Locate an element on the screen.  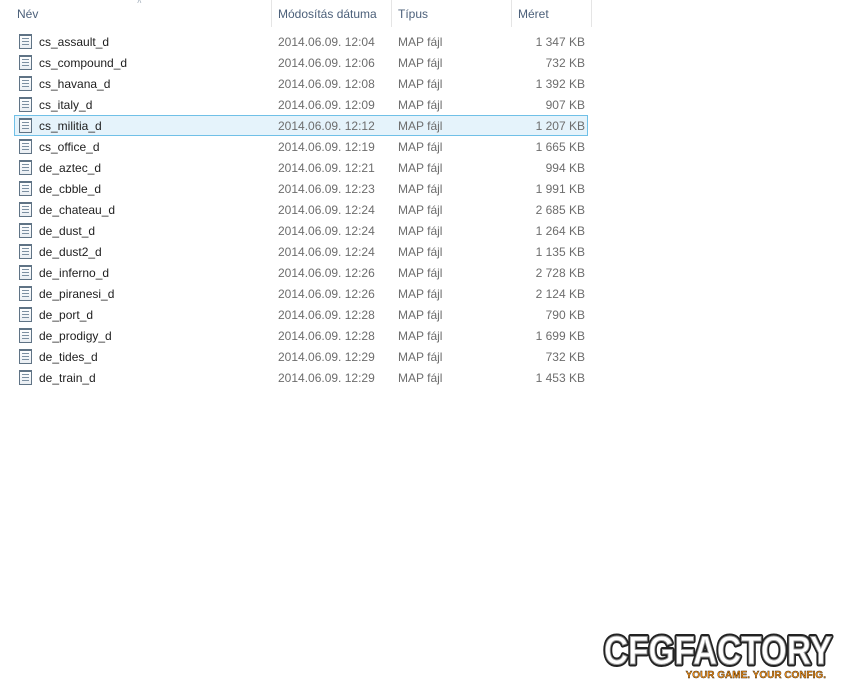
file-name: de_tides_d is located at coordinates (68, 356).